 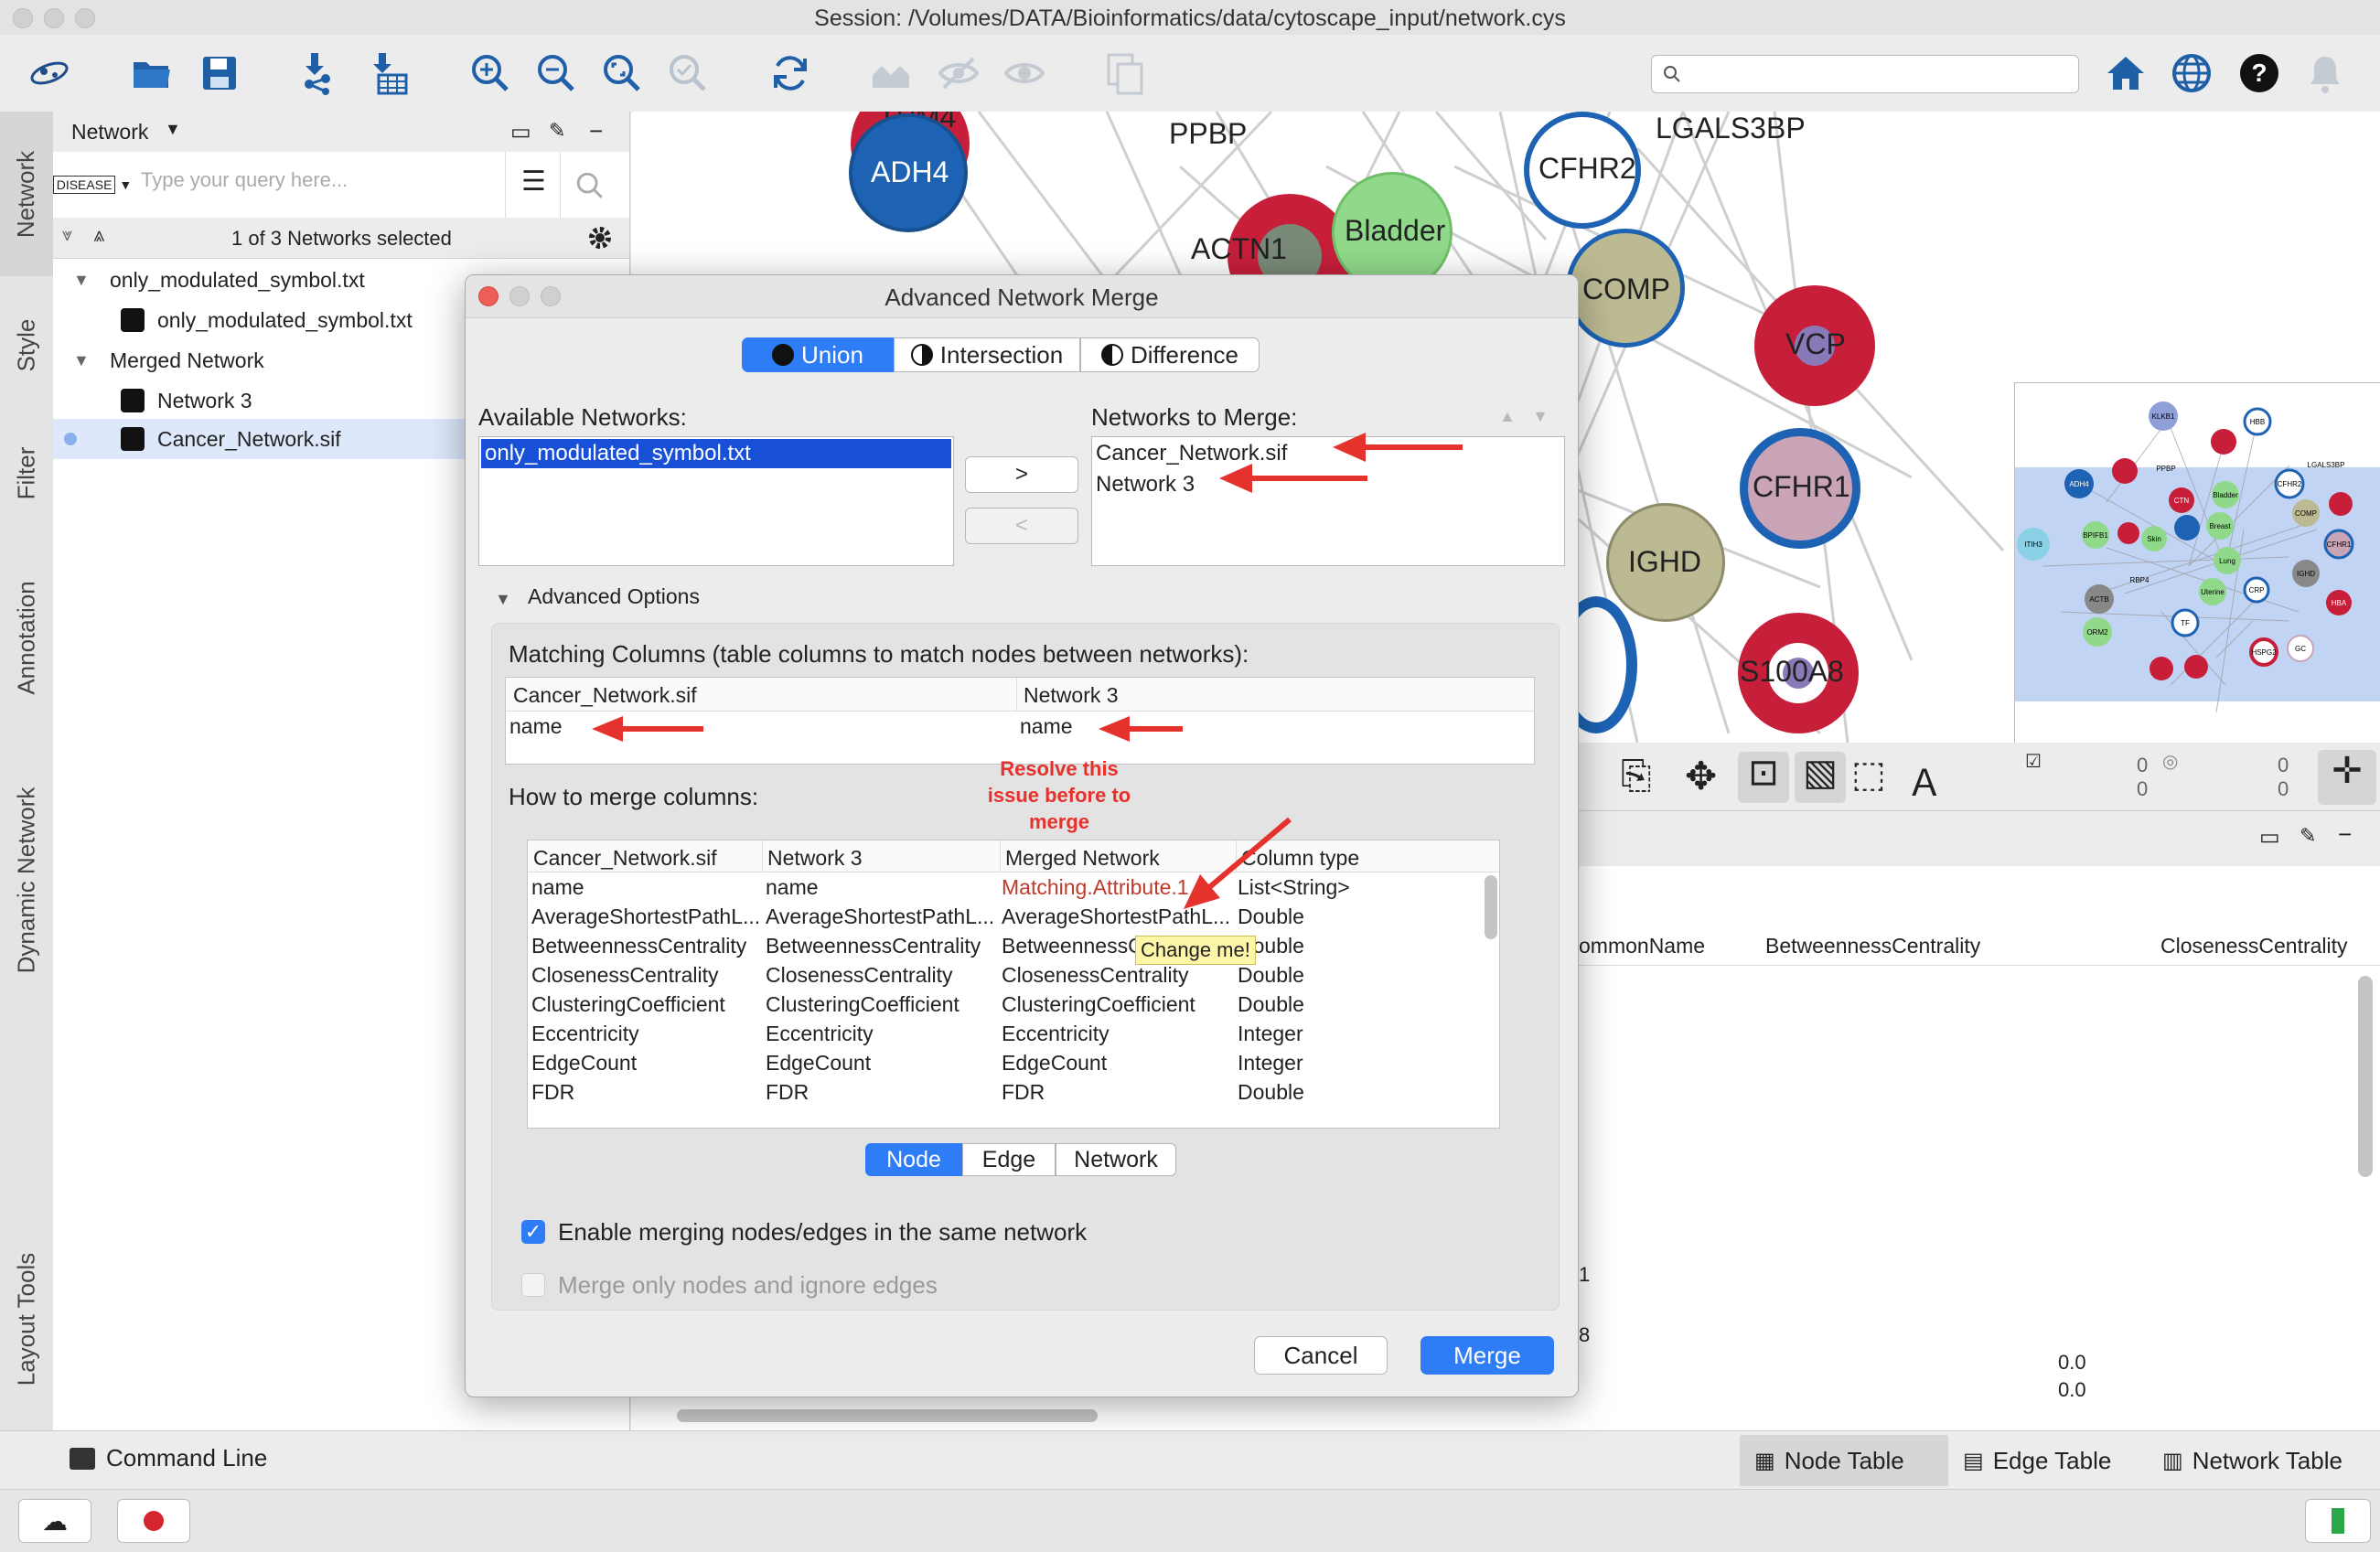 What do you see at coordinates (168, 1458) in the screenshot?
I see `command-line-button: Command Line` at bounding box center [168, 1458].